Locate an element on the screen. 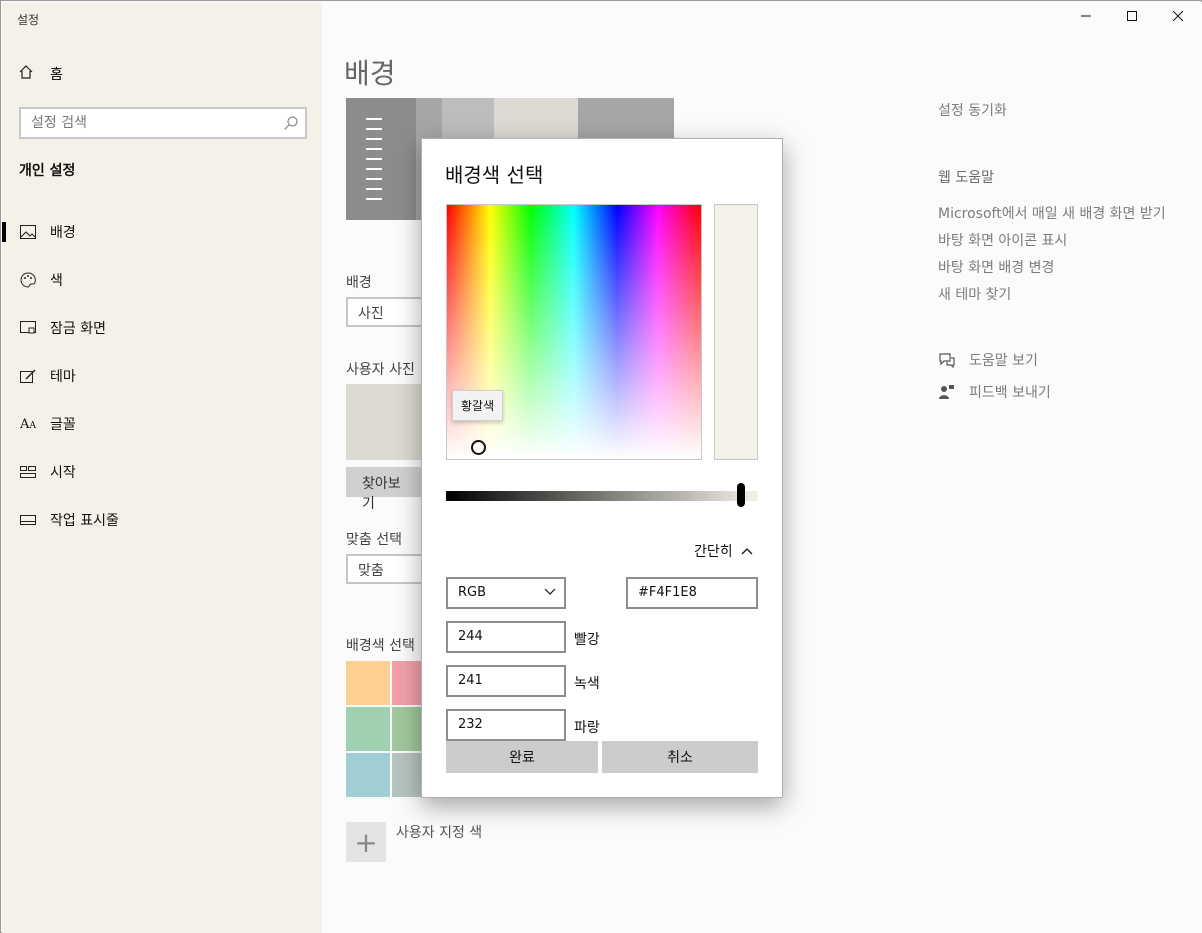 The height and width of the screenshot is (933, 1202). slider-thumb is located at coordinates (741, 495).